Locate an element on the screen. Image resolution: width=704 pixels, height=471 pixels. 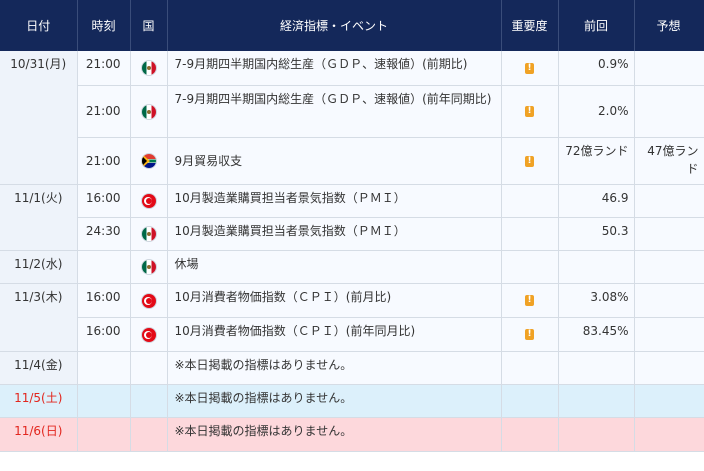
header-country: 国 is located at coordinates (149, 25).